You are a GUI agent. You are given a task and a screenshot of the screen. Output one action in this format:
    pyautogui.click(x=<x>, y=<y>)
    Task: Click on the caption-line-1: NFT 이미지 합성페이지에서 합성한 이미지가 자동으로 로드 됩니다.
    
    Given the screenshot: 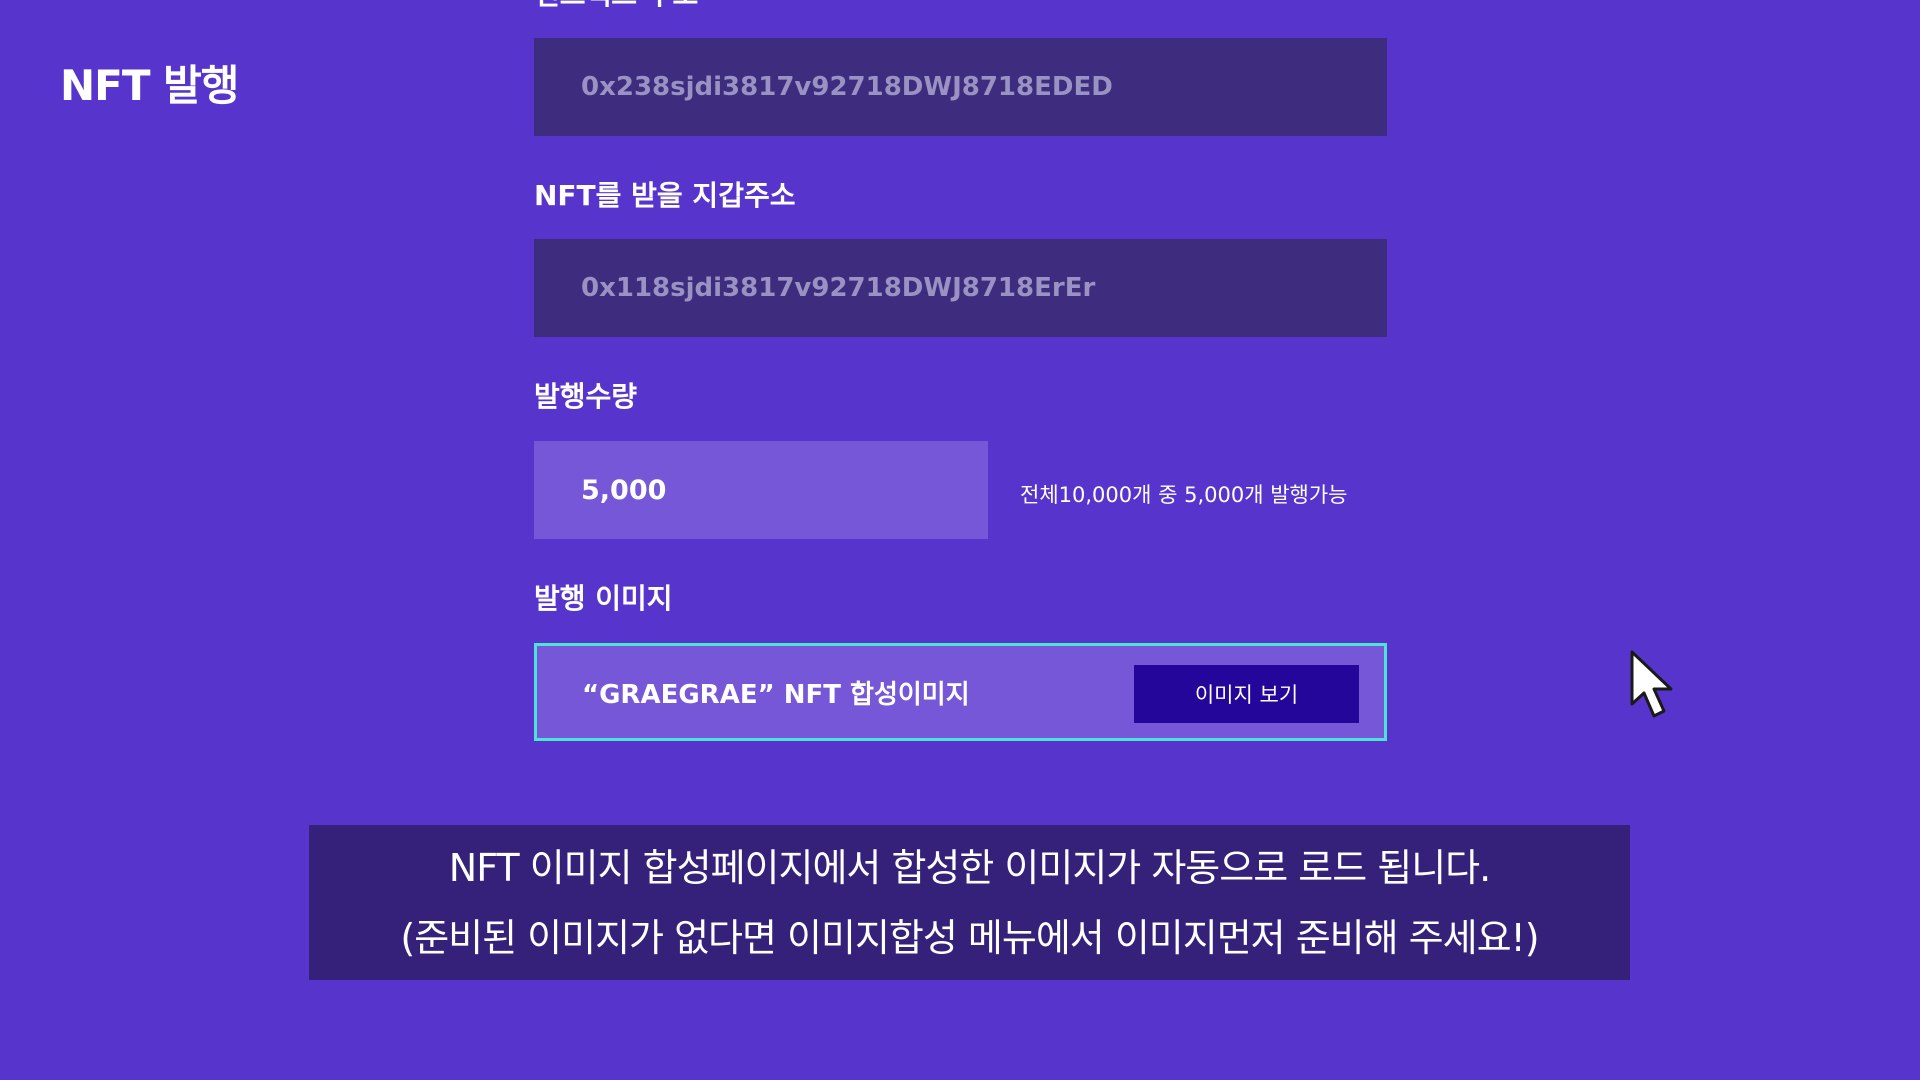 What is the action you would take?
    pyautogui.click(x=969, y=867)
    